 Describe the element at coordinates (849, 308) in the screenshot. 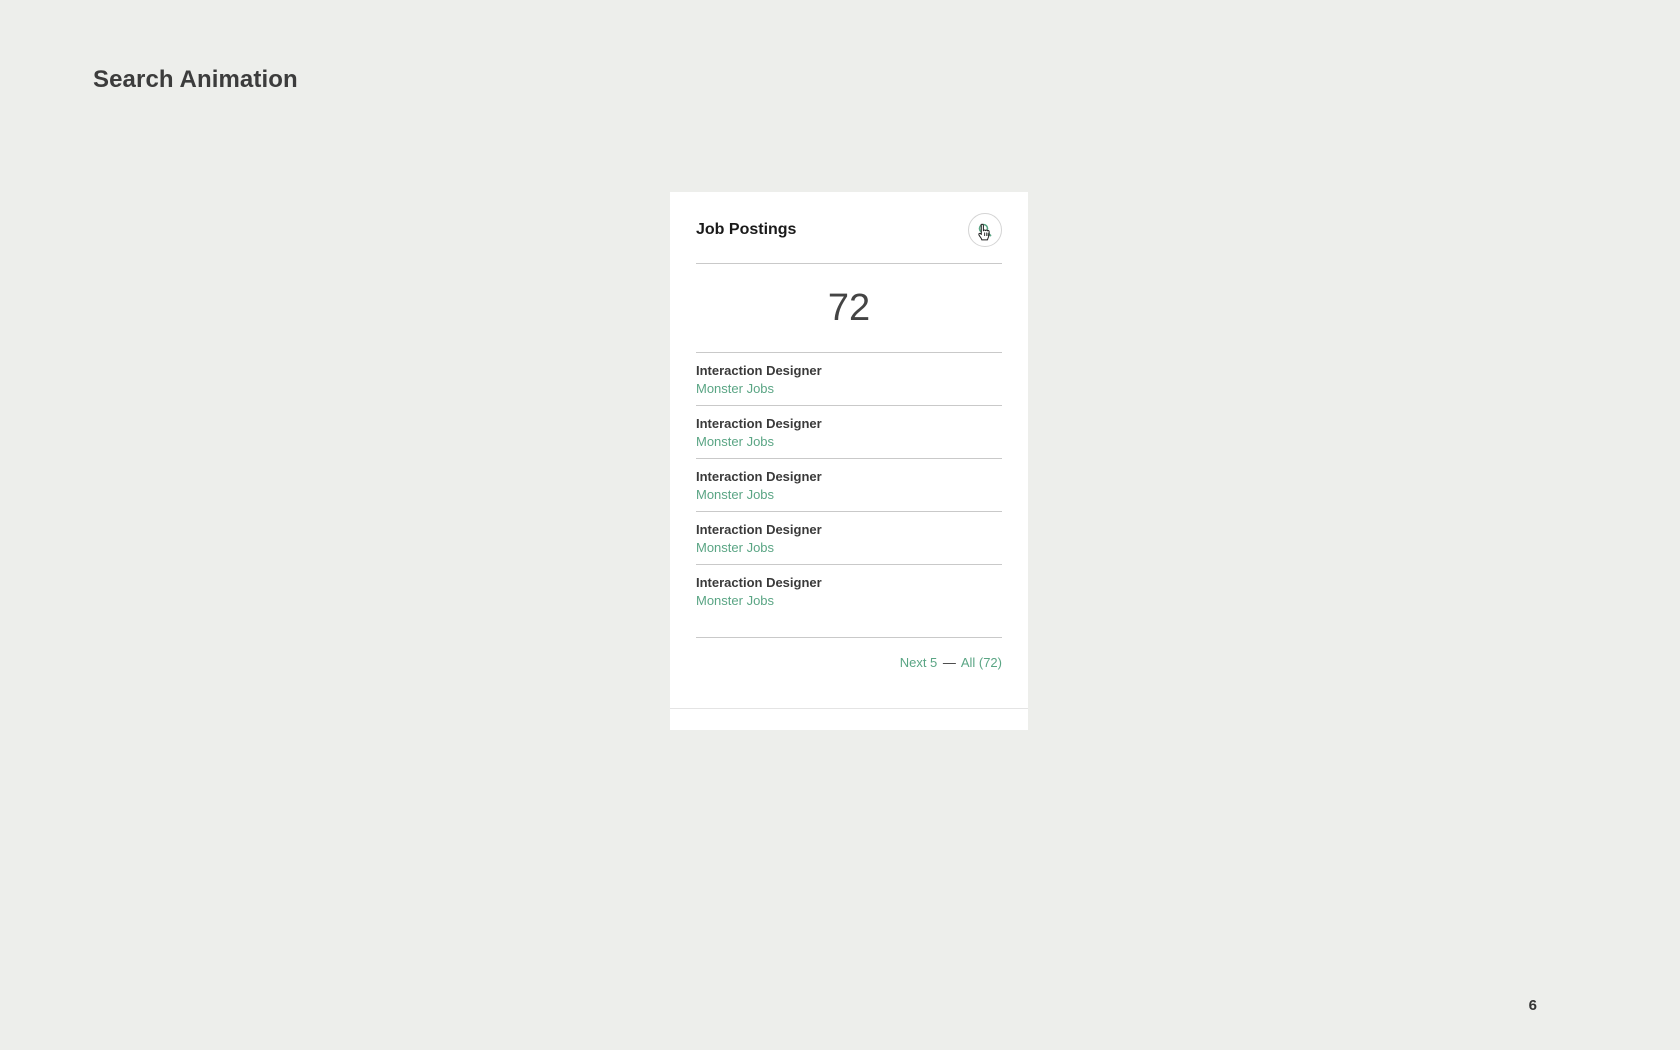

I see `postings-count: 72` at that location.